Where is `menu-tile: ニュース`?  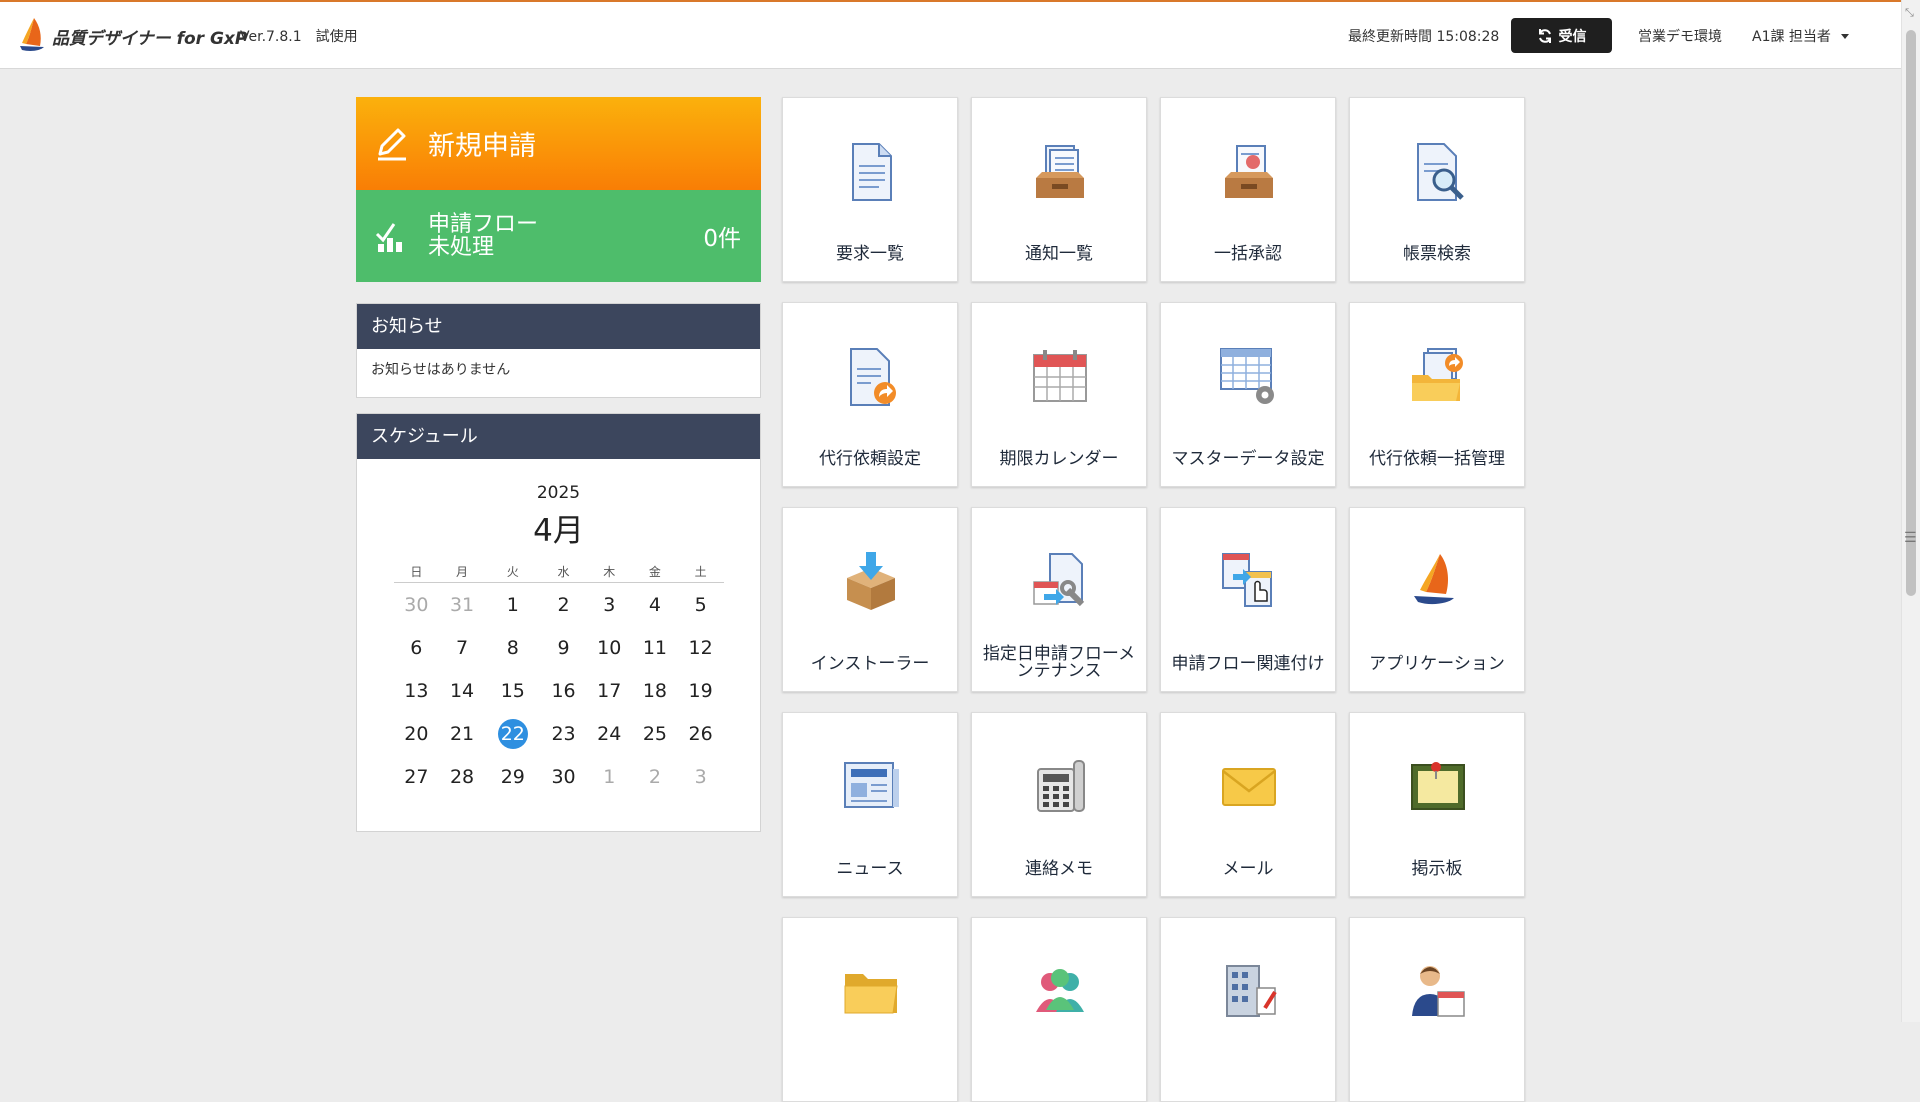
menu-tile: ニュース is located at coordinates (870, 804).